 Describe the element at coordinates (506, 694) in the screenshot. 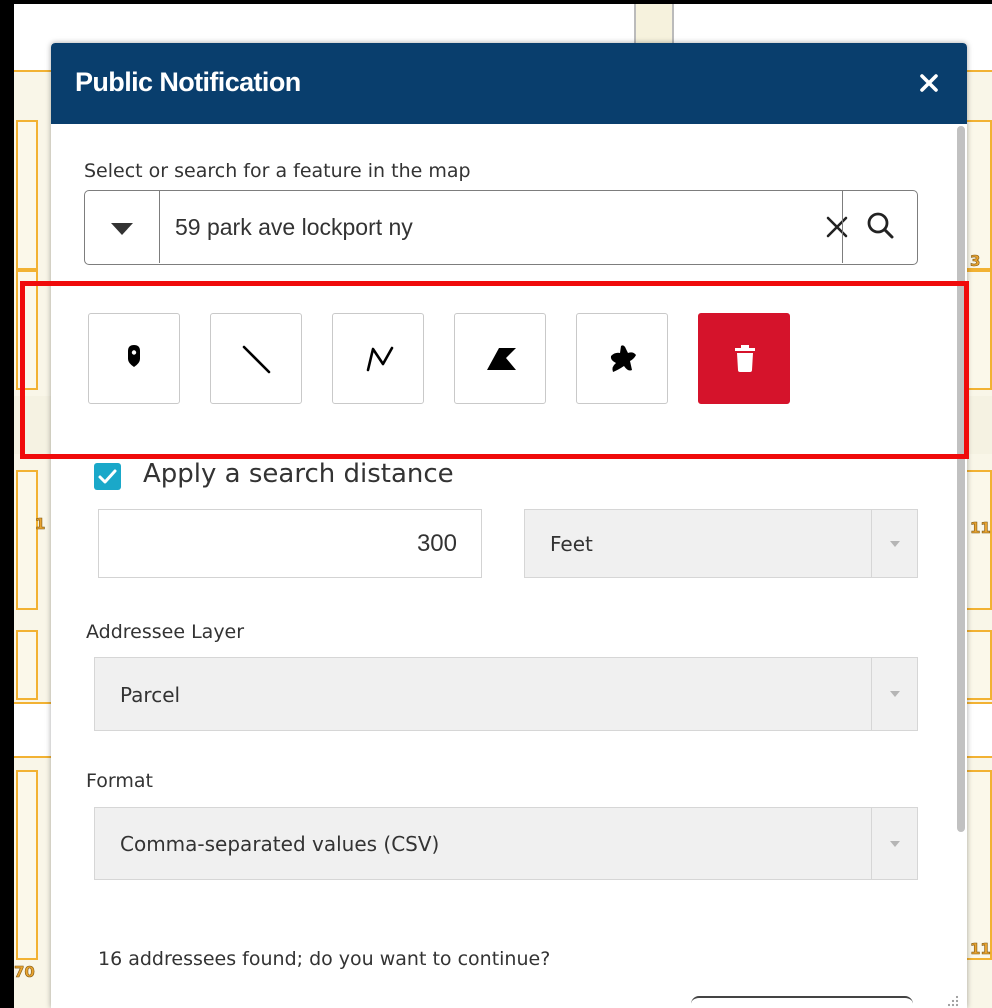

I see `addressee-layer-select: Parcel` at that location.